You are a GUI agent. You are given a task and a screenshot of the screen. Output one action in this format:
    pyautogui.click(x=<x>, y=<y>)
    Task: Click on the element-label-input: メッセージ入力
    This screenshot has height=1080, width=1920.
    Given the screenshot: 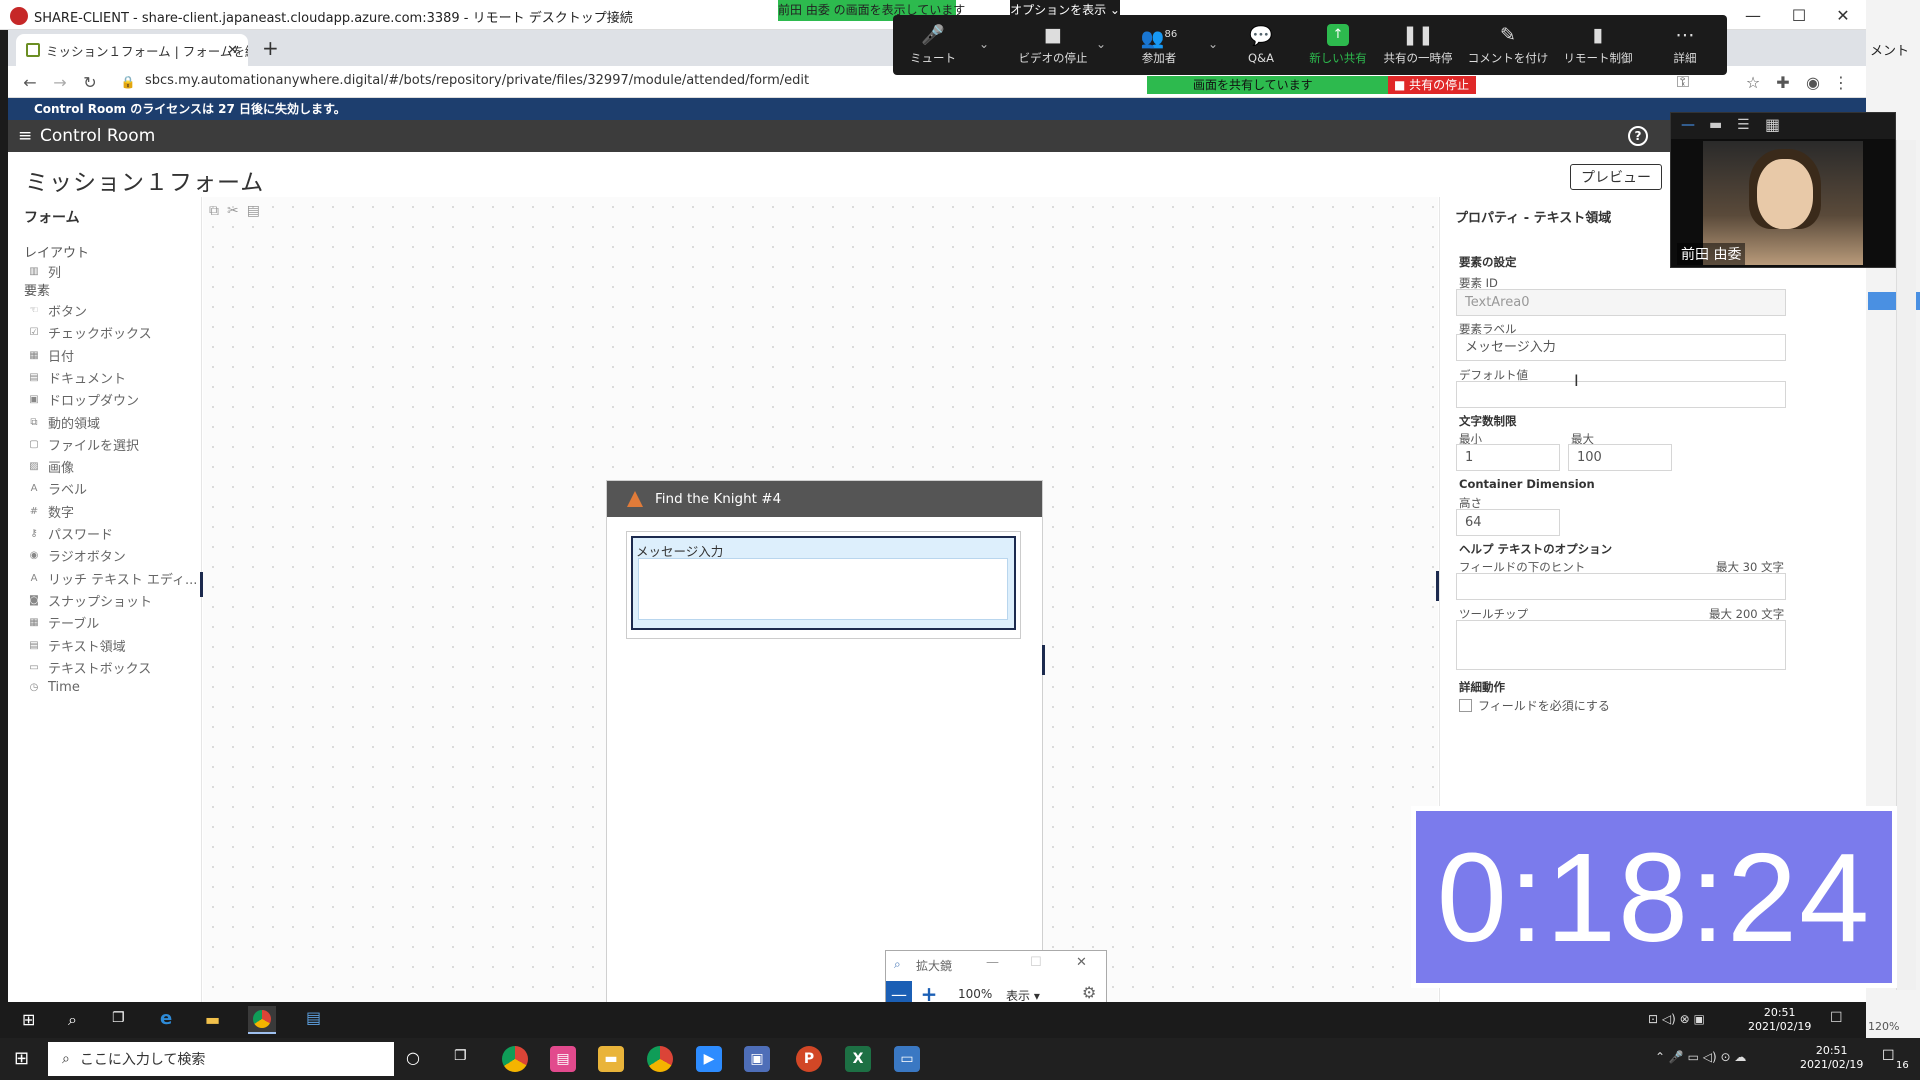 What is the action you would take?
    pyautogui.click(x=1621, y=347)
    